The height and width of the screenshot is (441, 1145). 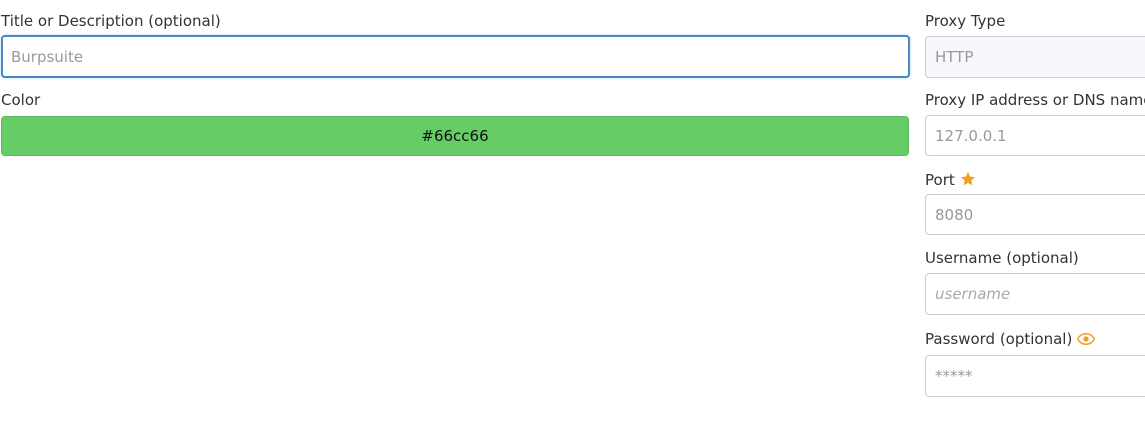 What do you see at coordinates (999, 339) in the screenshot?
I see `password-label-text: Password (optional)` at bounding box center [999, 339].